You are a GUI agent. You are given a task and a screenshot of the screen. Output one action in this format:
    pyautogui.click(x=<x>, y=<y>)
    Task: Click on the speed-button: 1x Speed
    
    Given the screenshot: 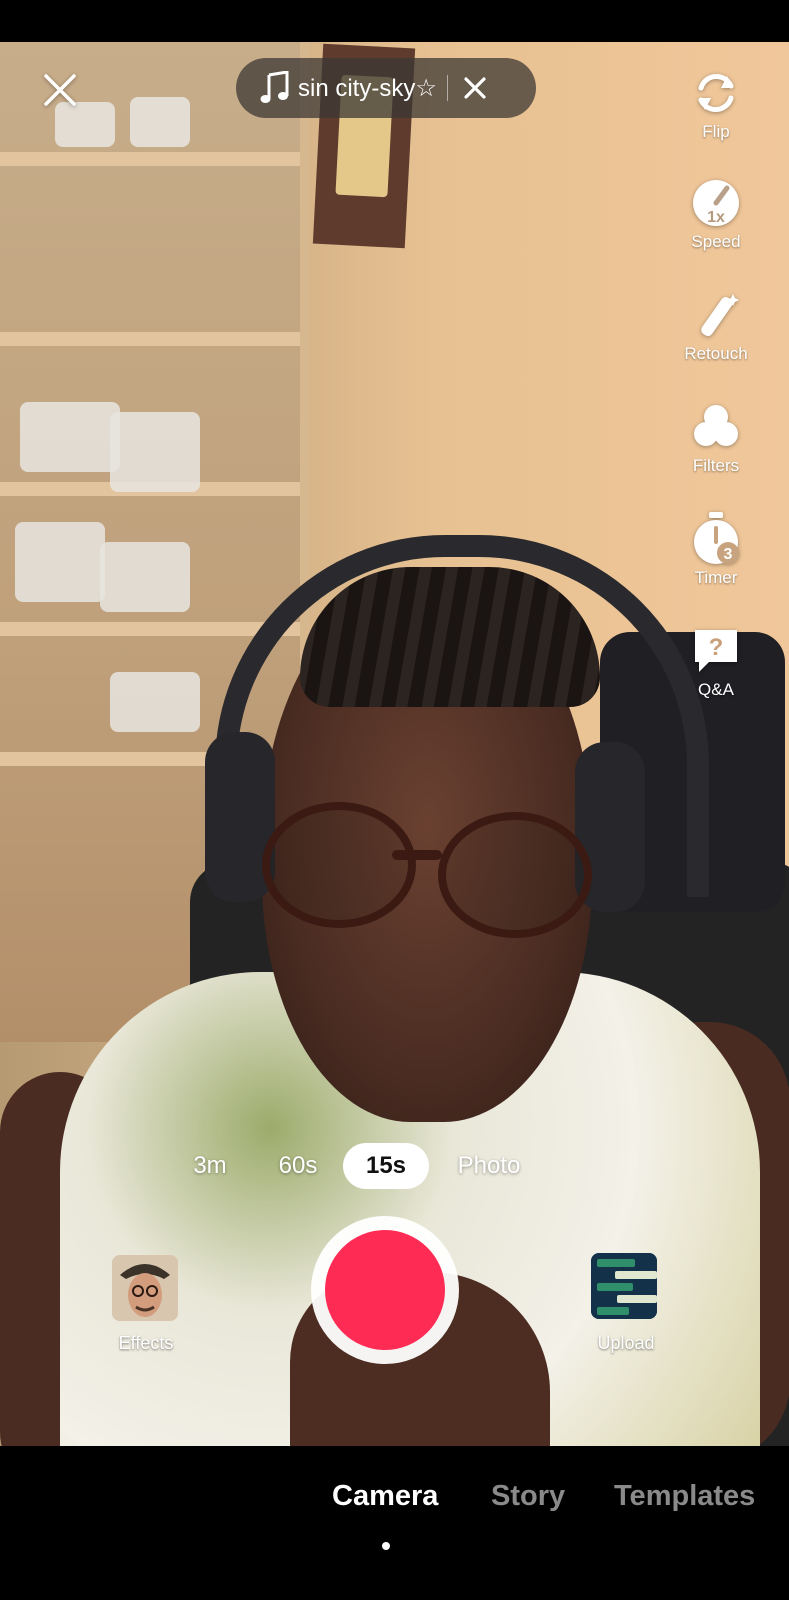 What is the action you would take?
    pyautogui.click(x=716, y=214)
    